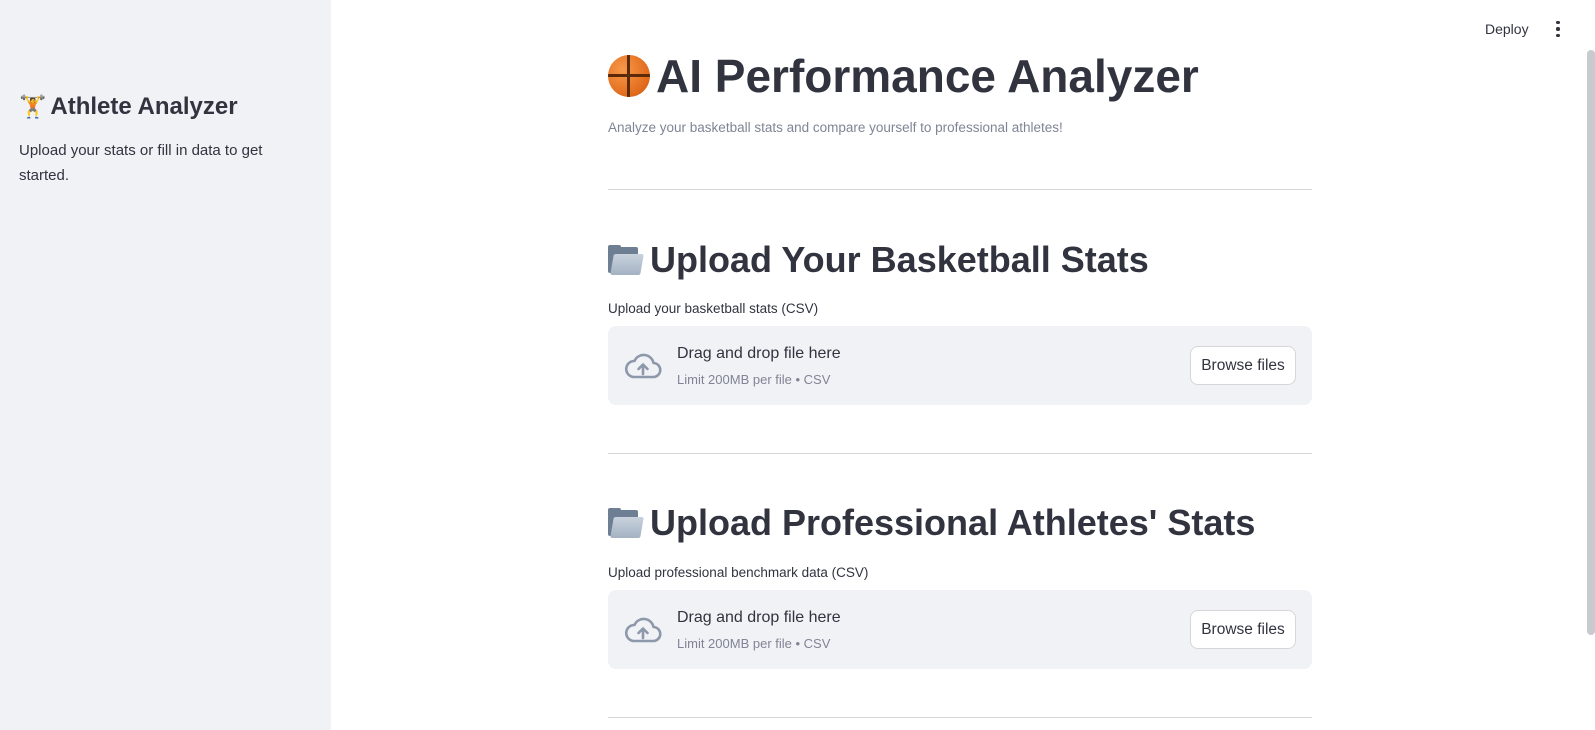 Image resolution: width=1595 pixels, height=730 pixels. Describe the element at coordinates (738, 572) in the screenshot. I see `upload-label-pro-stats: Upload professional benchmark data (CSV)` at that location.